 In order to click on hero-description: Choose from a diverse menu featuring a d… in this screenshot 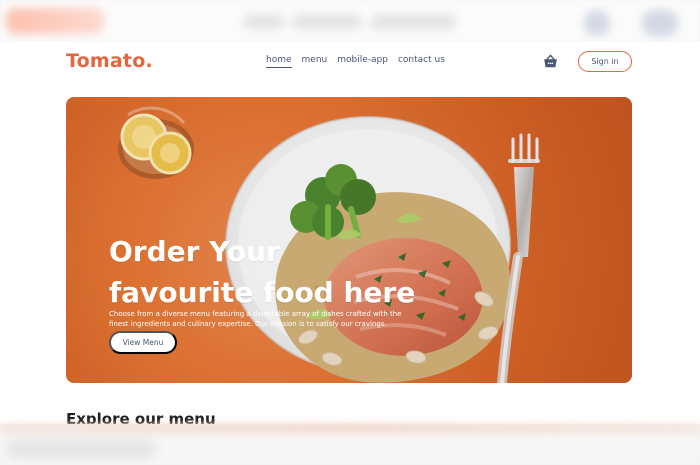, I will do `click(255, 319)`.